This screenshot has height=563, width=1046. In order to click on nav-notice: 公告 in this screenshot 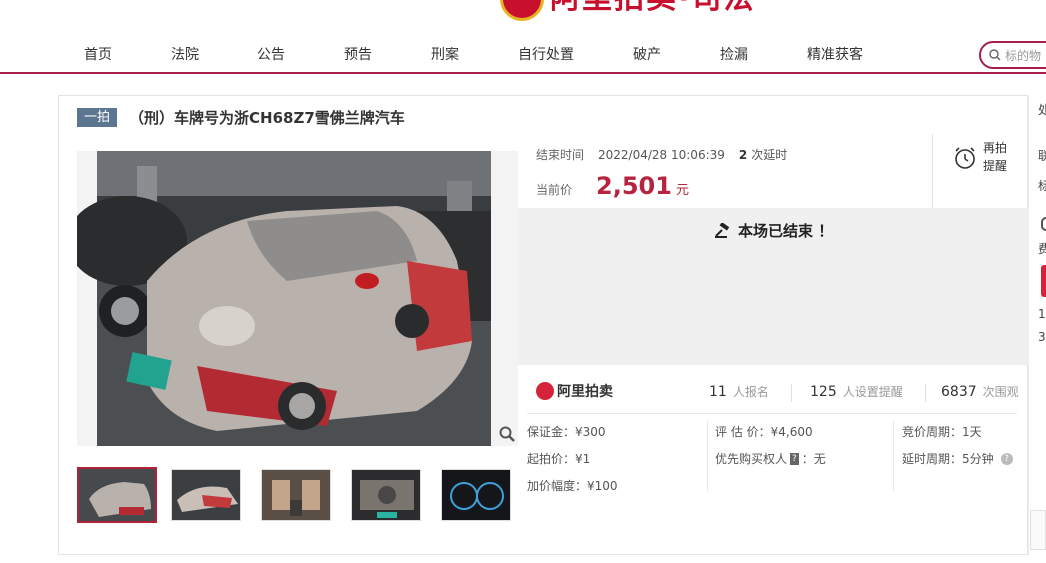, I will do `click(271, 54)`.